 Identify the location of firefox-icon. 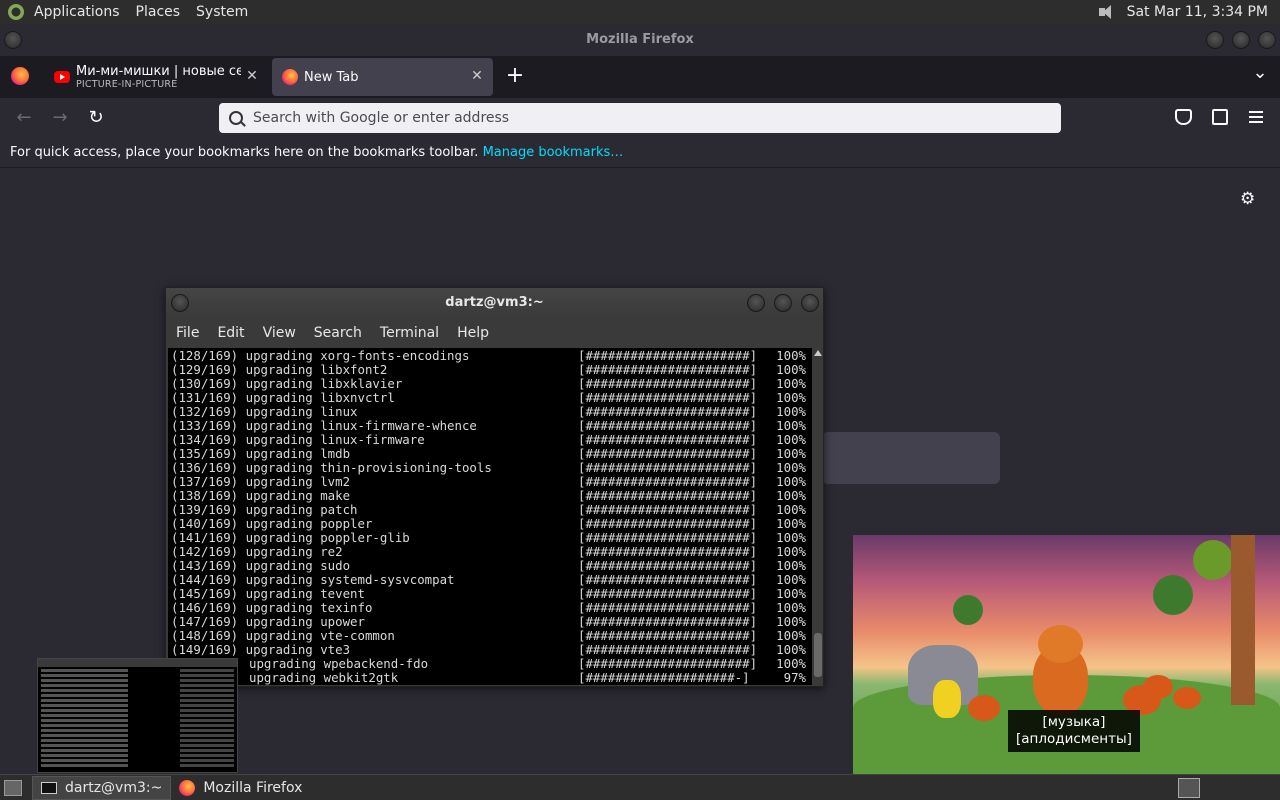
(187, 787).